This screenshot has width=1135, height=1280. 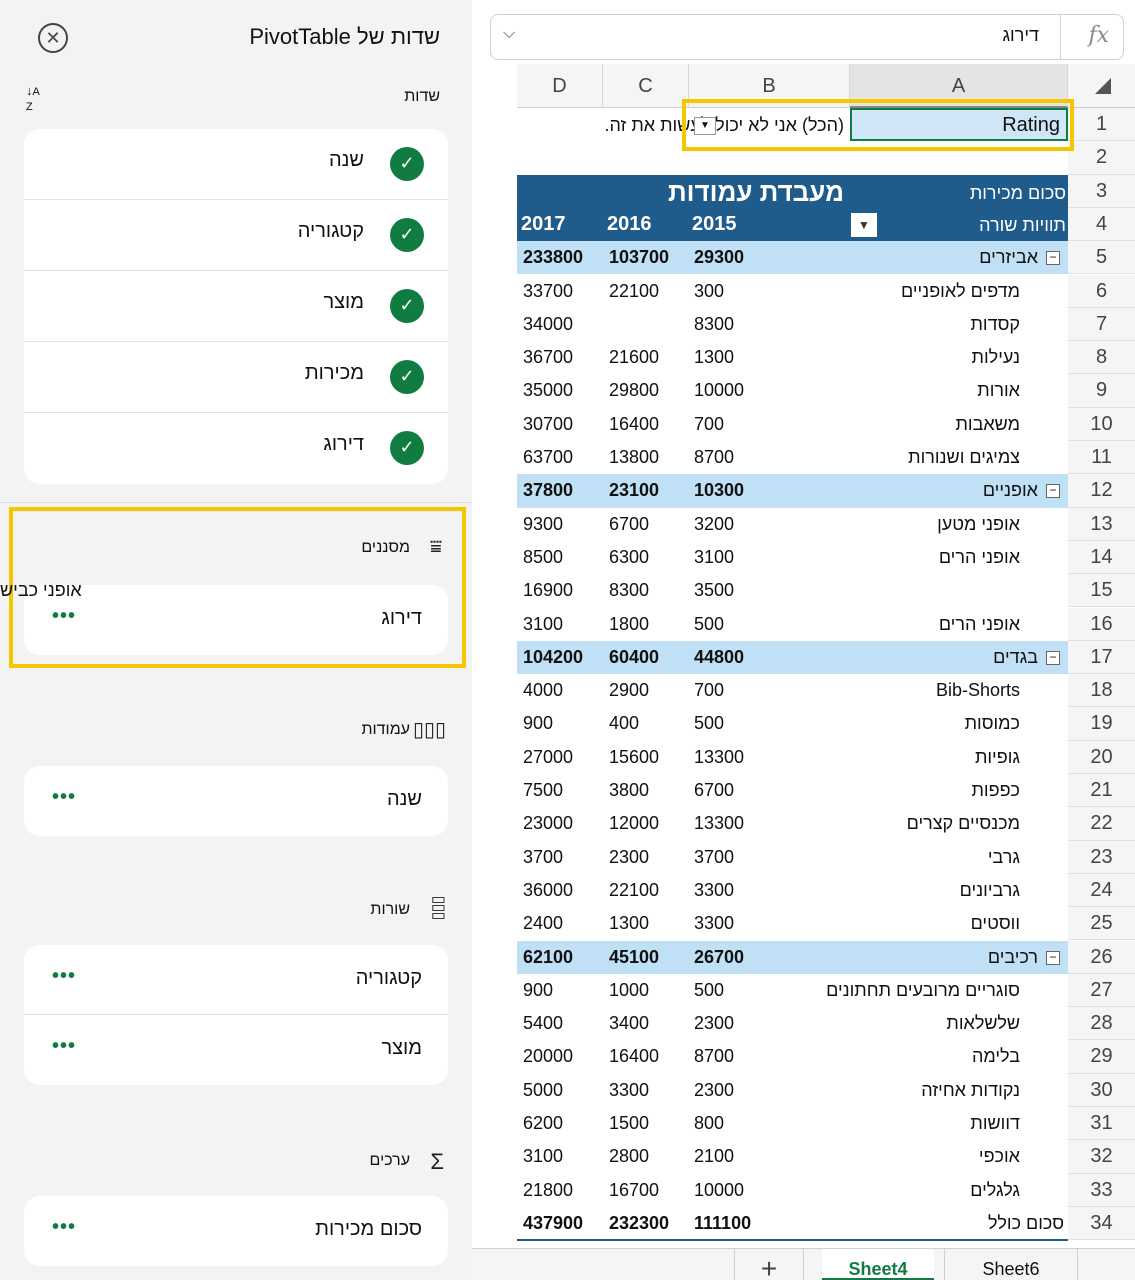 I want to click on value-cell: 4000, so click(x=541, y=690).